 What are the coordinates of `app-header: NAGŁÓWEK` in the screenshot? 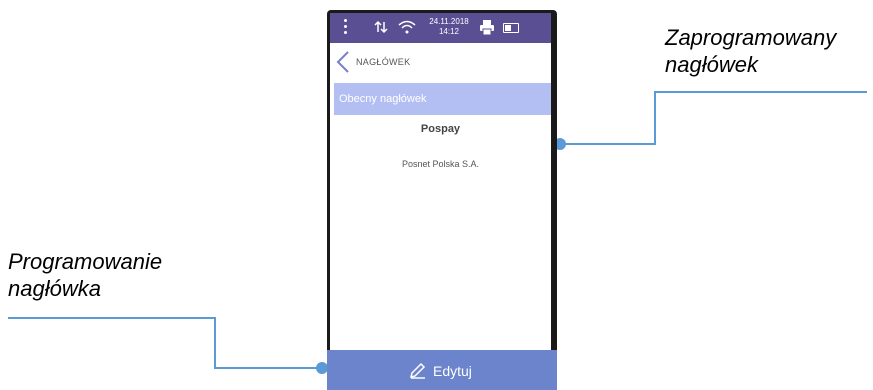 It's located at (440, 60).